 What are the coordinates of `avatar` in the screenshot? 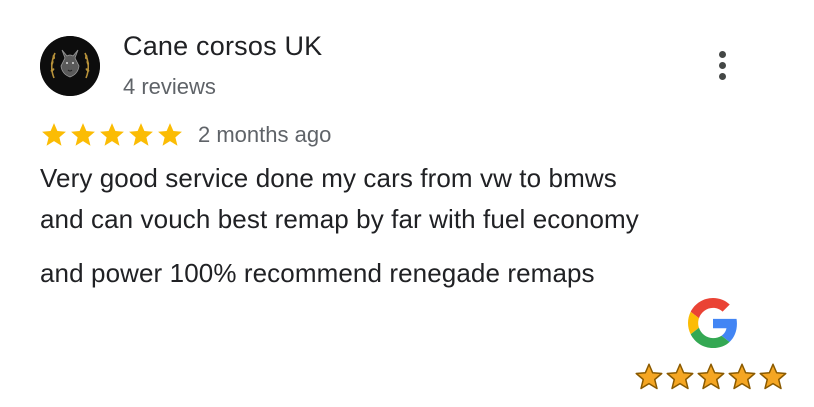 It's located at (70, 66).